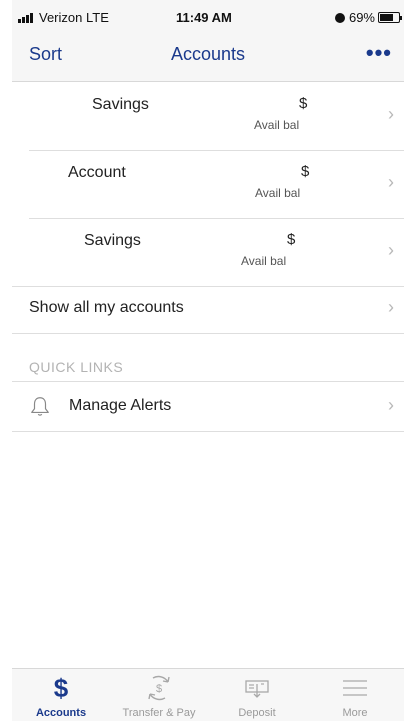  What do you see at coordinates (208, 407) in the screenshot?
I see `manage-alerts-row: Manage Alerts ›` at bounding box center [208, 407].